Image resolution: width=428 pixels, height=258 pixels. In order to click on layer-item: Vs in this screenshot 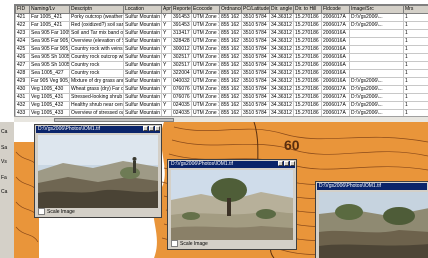, I will do `click(7, 162)`.